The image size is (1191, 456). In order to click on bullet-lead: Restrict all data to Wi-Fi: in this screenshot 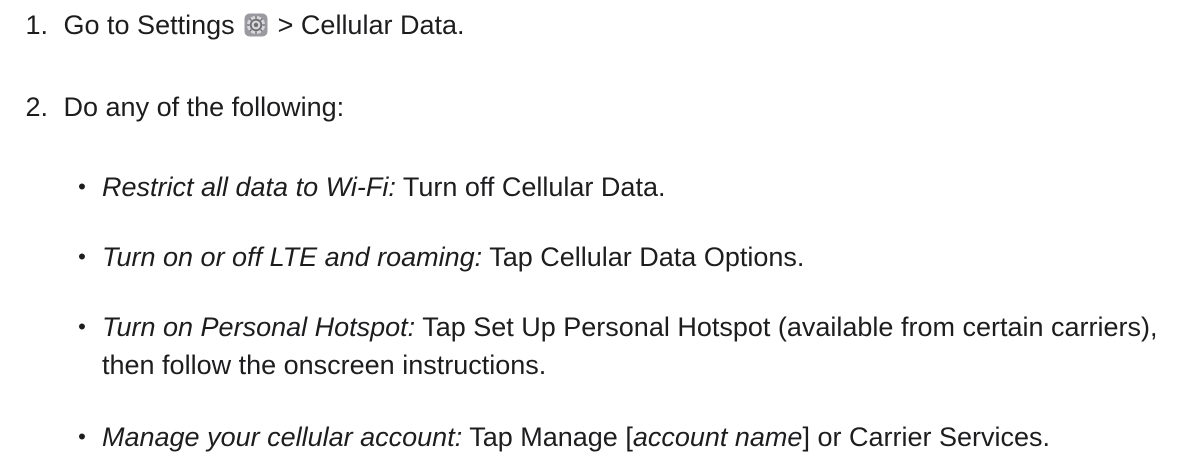, I will do `click(249, 187)`.